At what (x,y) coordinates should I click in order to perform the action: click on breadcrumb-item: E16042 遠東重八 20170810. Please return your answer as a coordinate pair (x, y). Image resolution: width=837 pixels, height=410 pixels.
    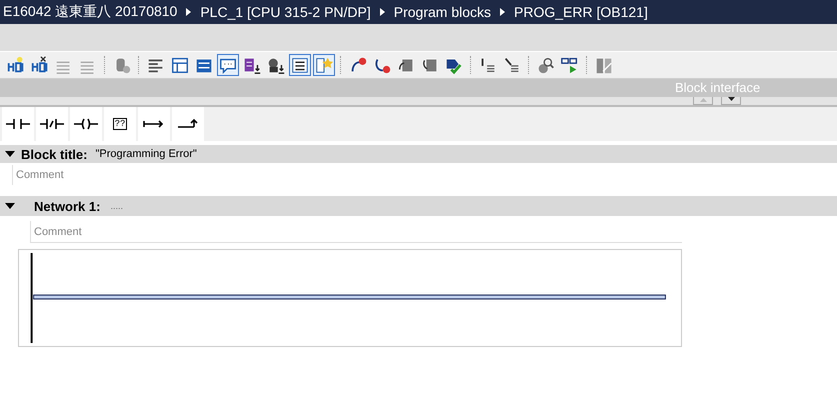
    Looking at the image, I should click on (90, 12).